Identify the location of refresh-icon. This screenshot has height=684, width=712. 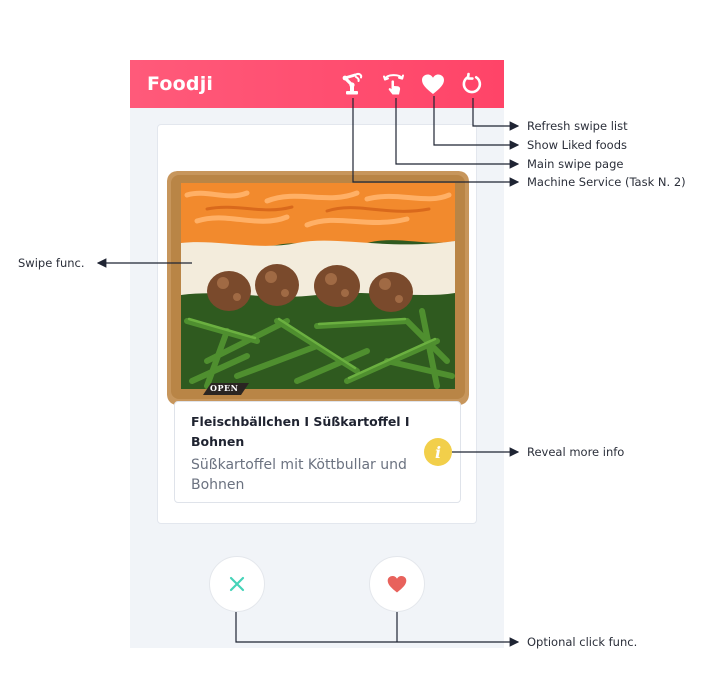
(472, 84).